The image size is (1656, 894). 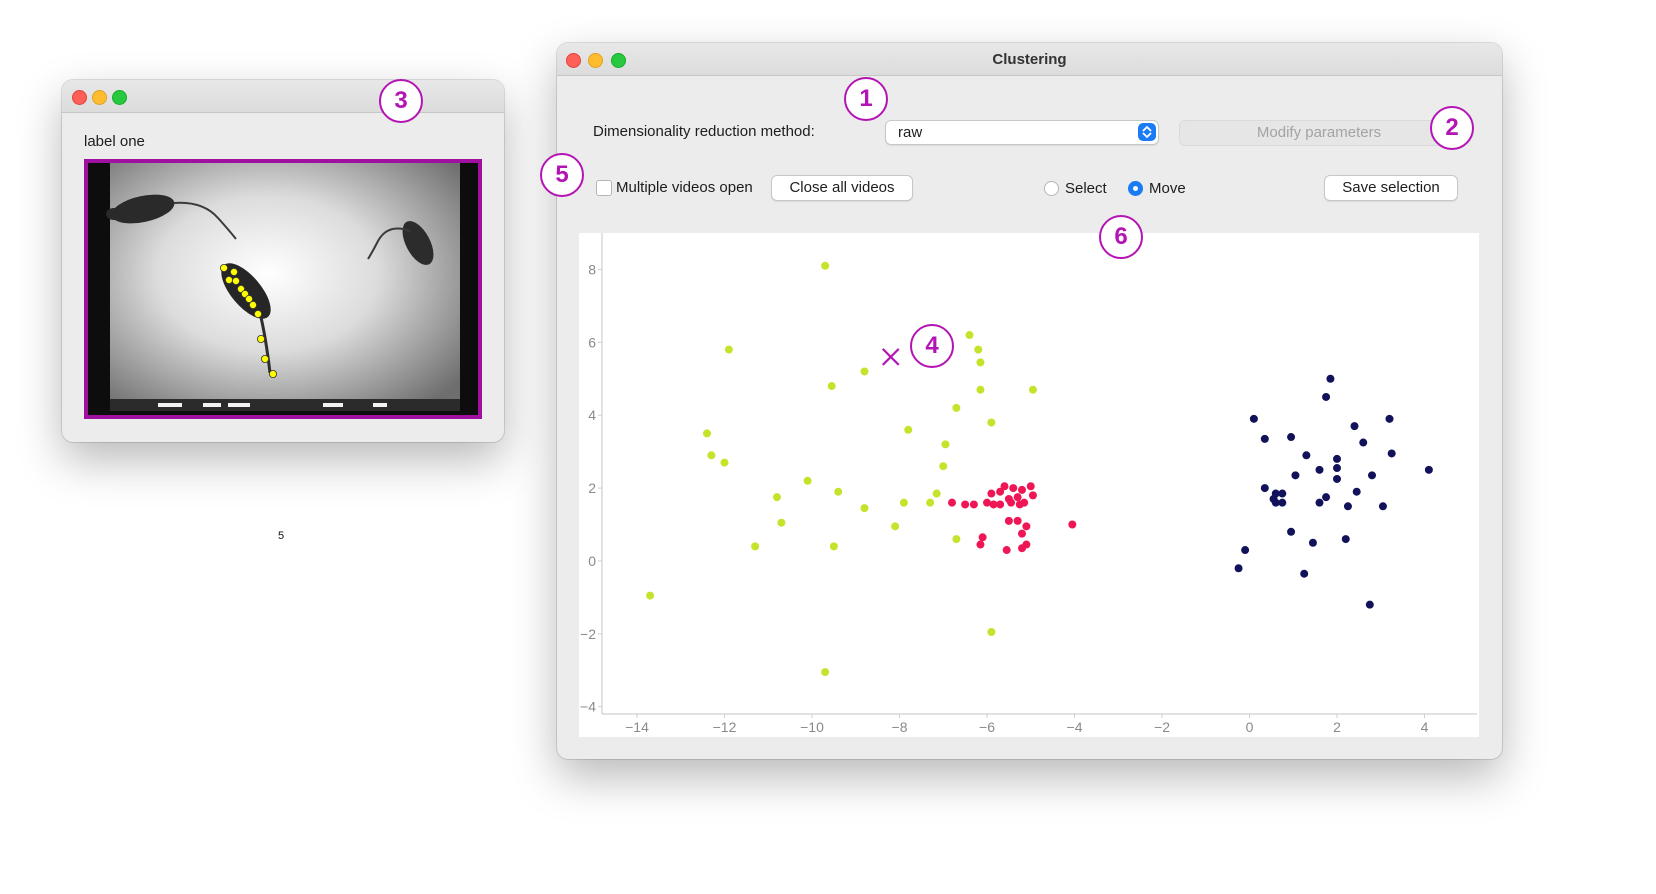 I want to click on select-radio, so click(x=1051, y=188).